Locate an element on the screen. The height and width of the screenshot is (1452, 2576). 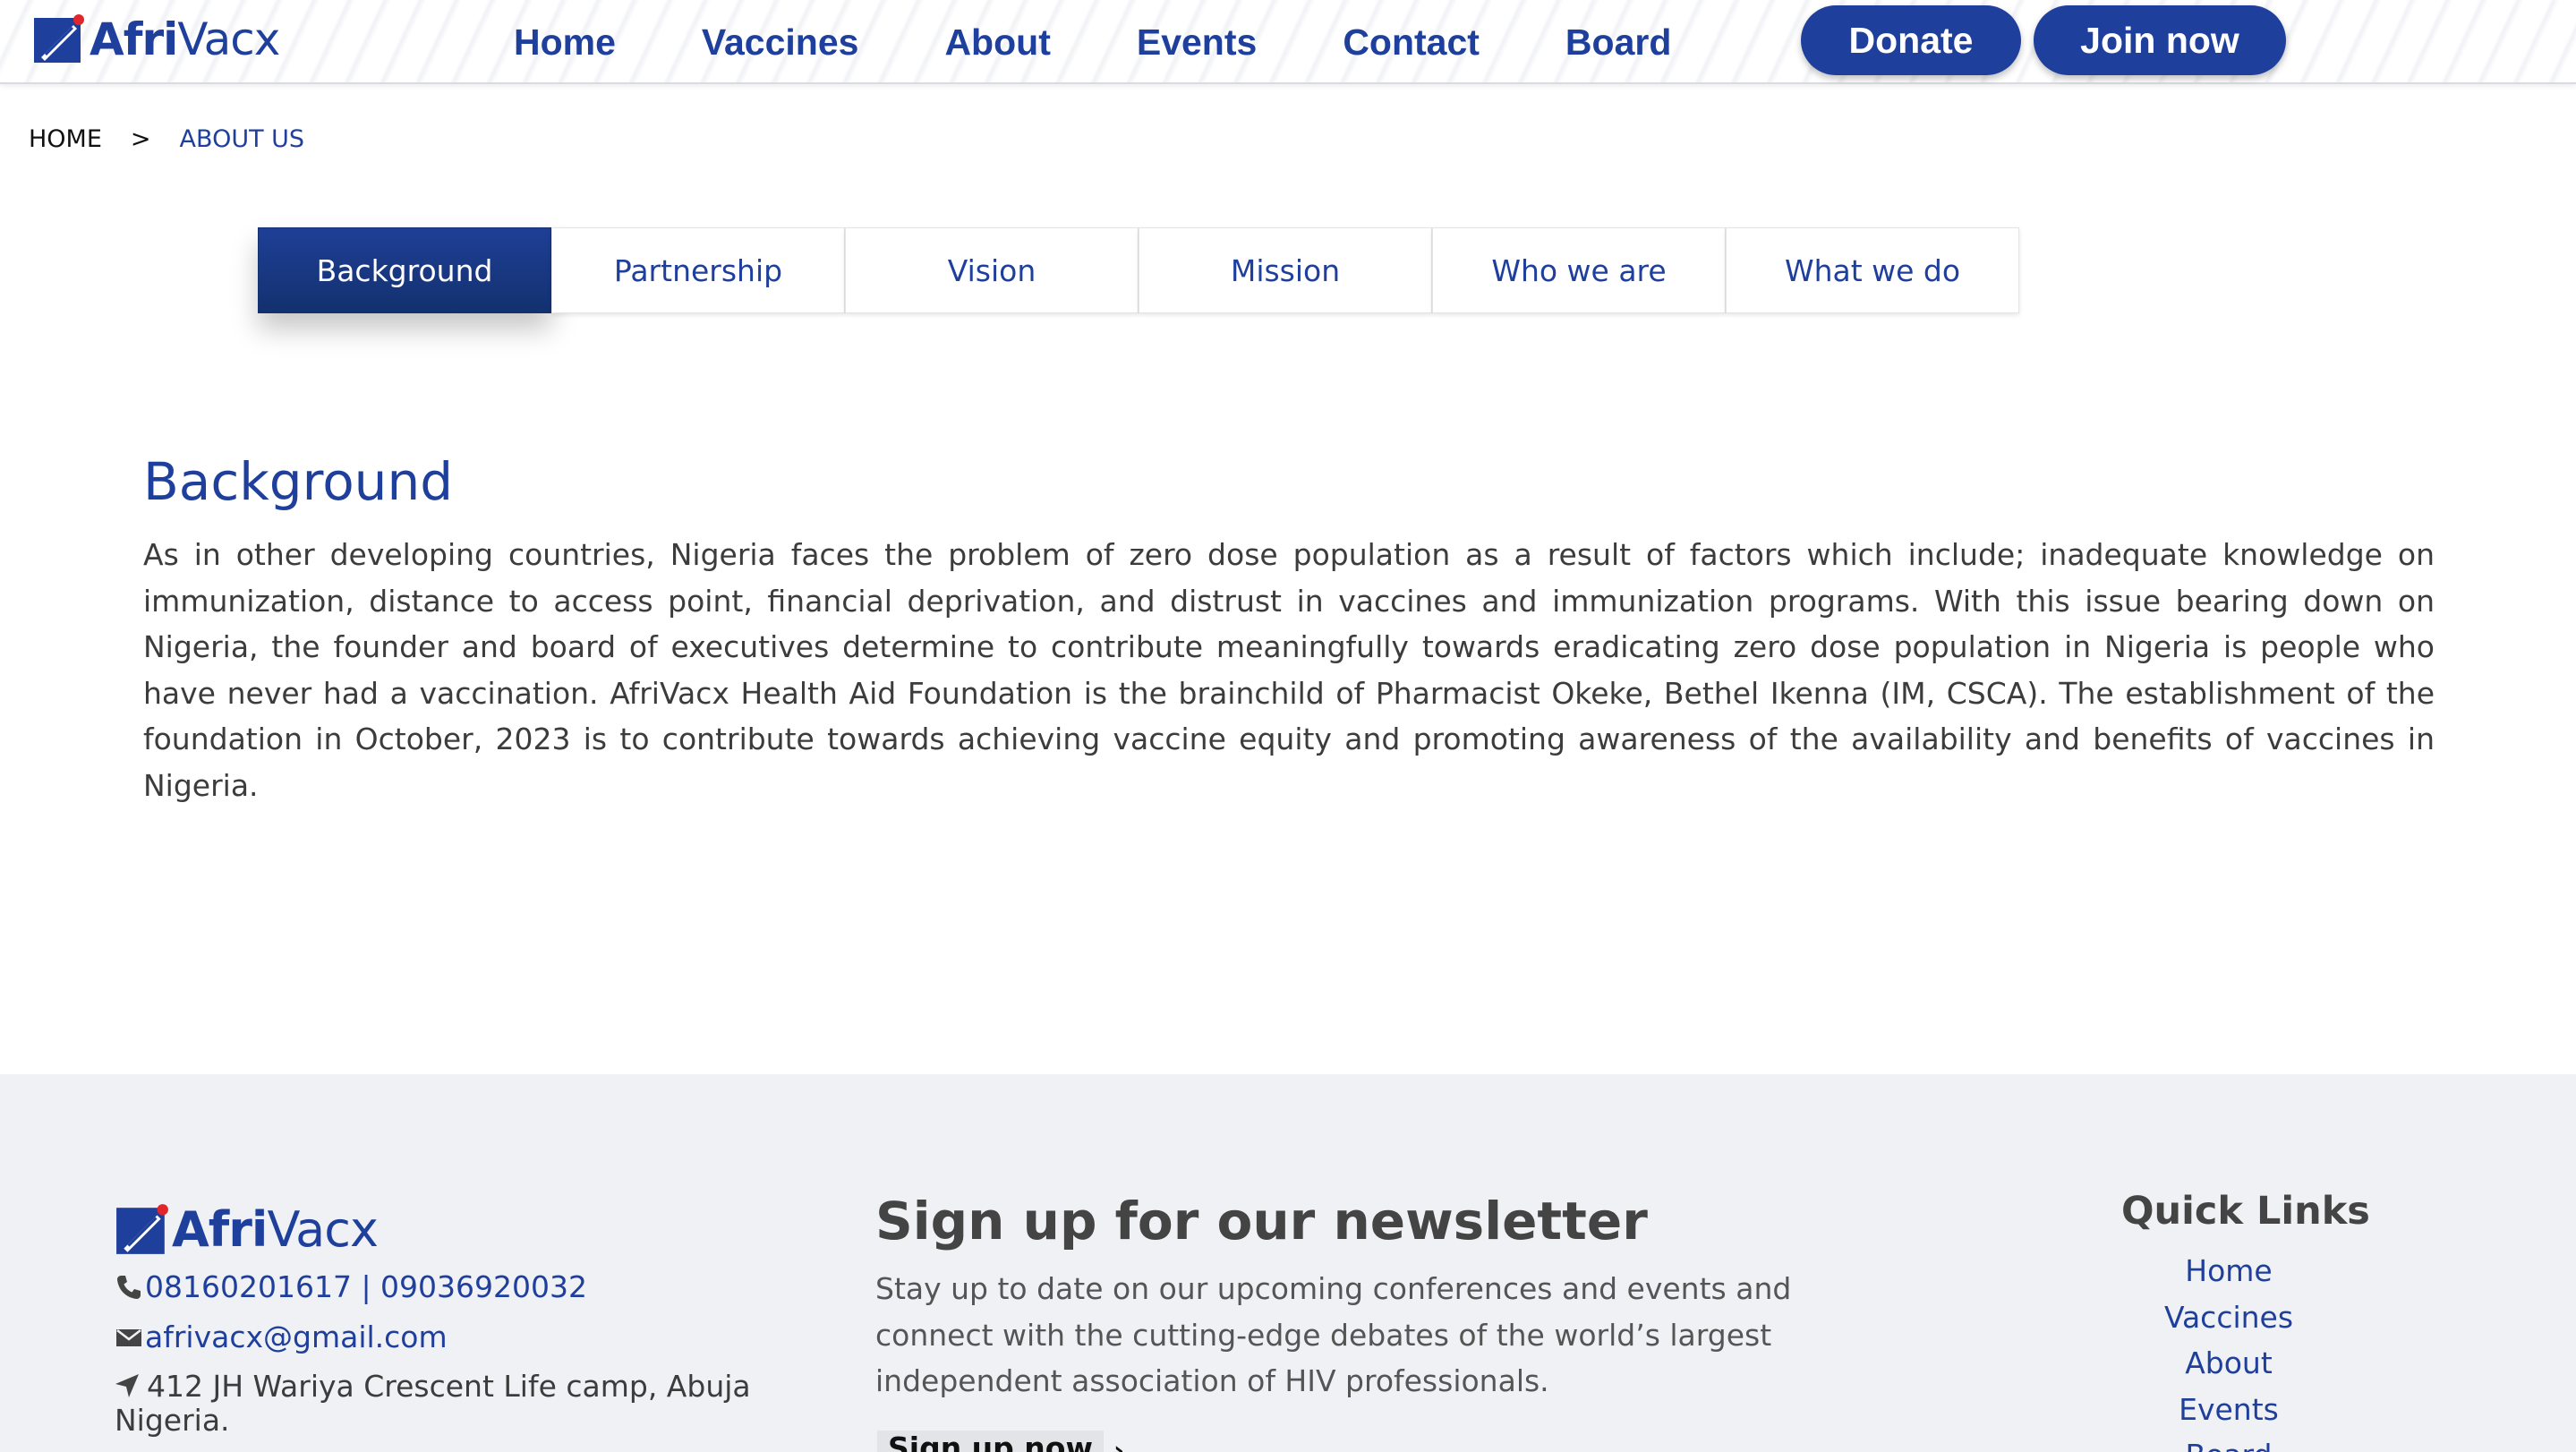
breadcrumb-current: ABOUT US is located at coordinates (242, 139).